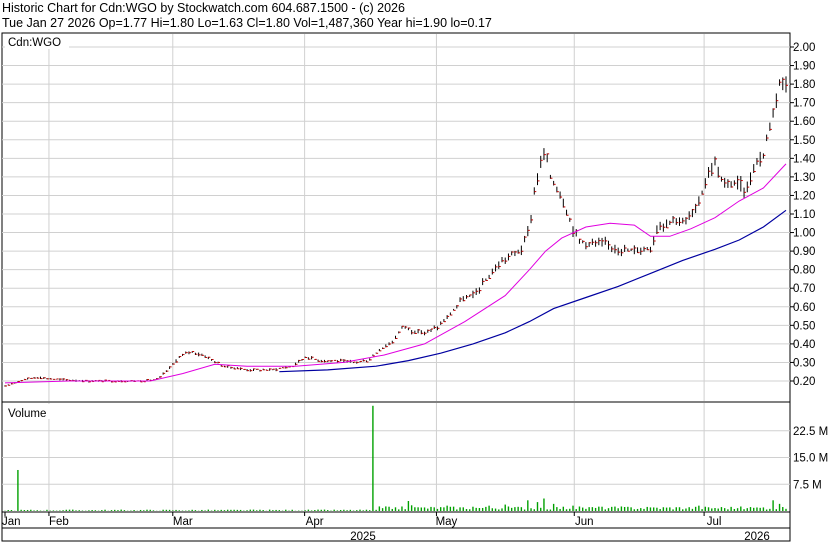  I want to click on volume-tick-label: 15.0 M, so click(810, 459).